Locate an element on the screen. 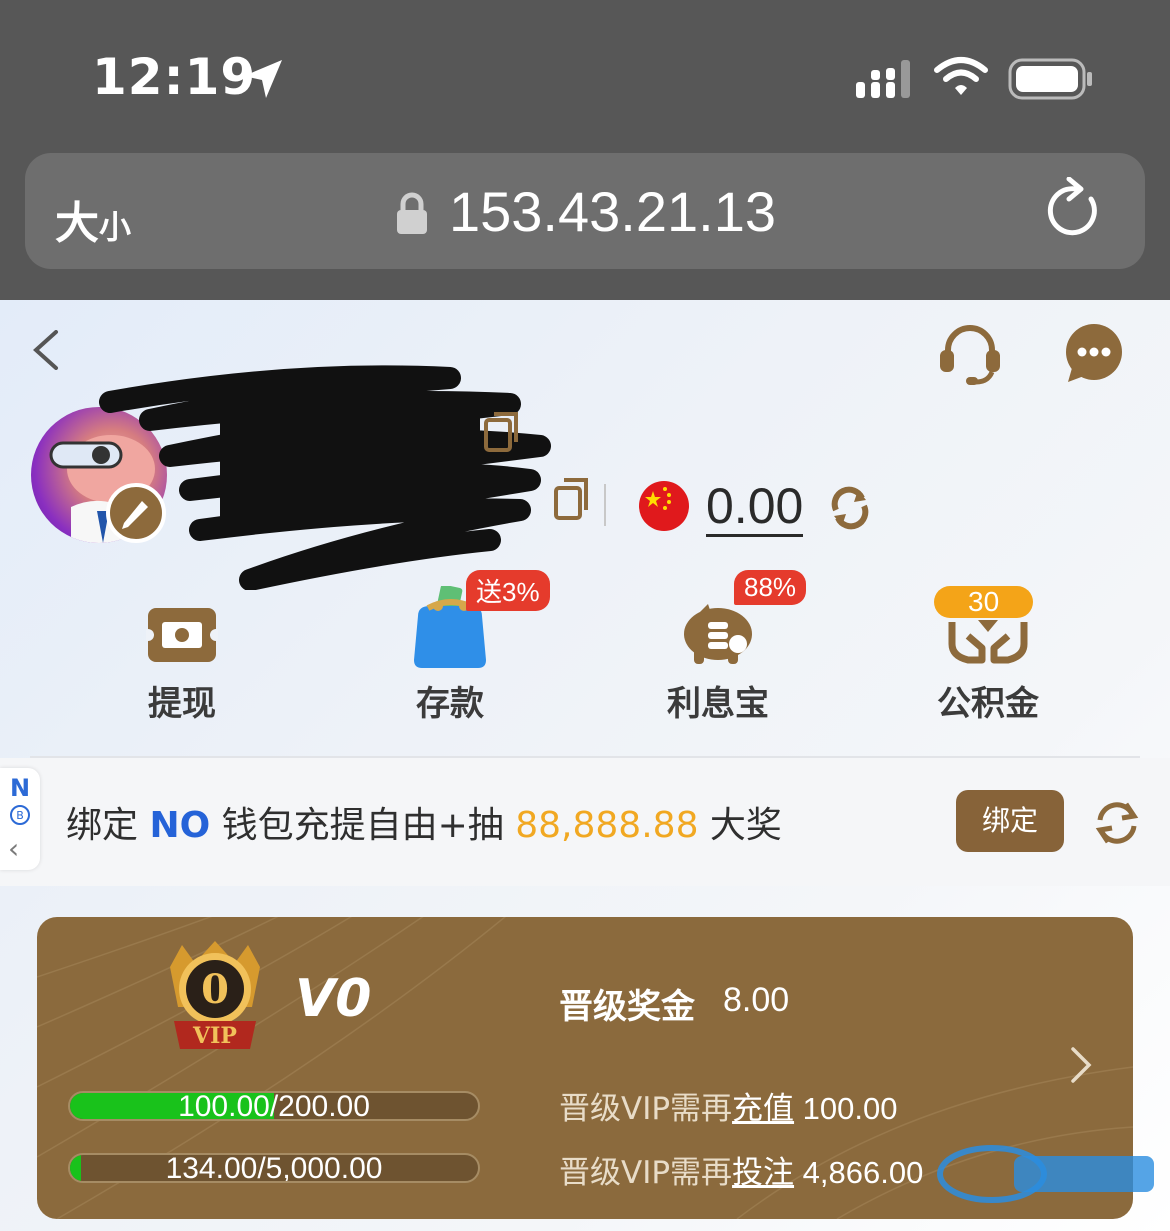 This screenshot has height=1231, width=1170. no-wallet-brand: NO is located at coordinates (180, 825).